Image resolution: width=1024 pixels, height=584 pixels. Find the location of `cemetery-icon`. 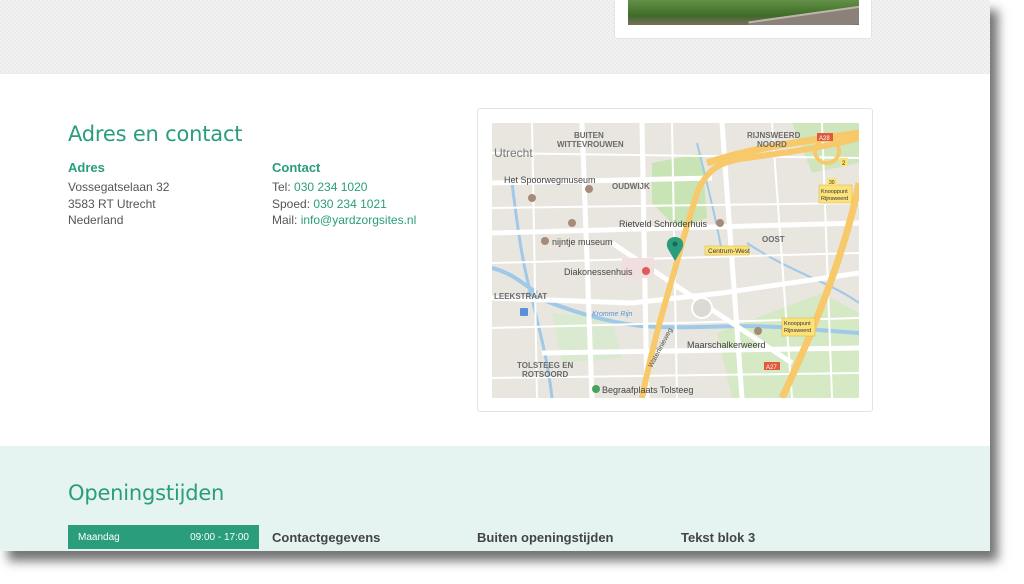

cemetery-icon is located at coordinates (596, 389).